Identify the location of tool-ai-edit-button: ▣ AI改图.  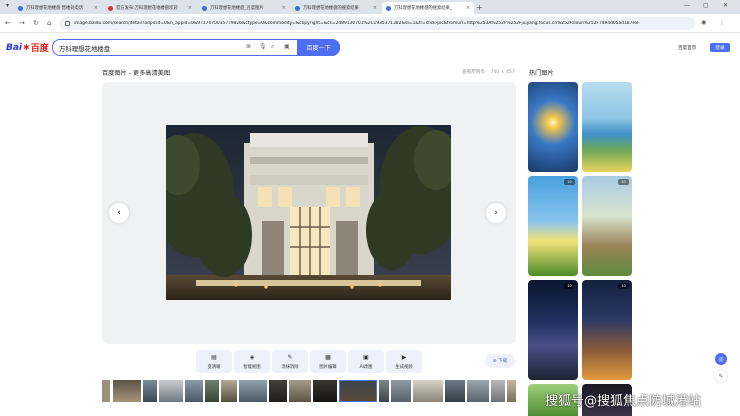
(366, 361).